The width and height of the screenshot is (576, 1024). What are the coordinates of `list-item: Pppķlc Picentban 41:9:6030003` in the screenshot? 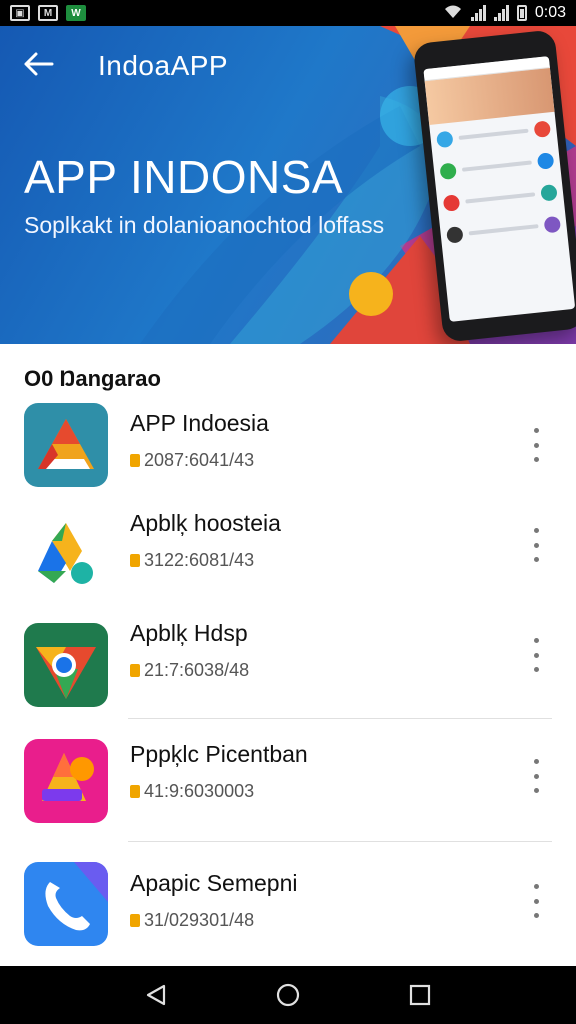 It's located at (288, 780).